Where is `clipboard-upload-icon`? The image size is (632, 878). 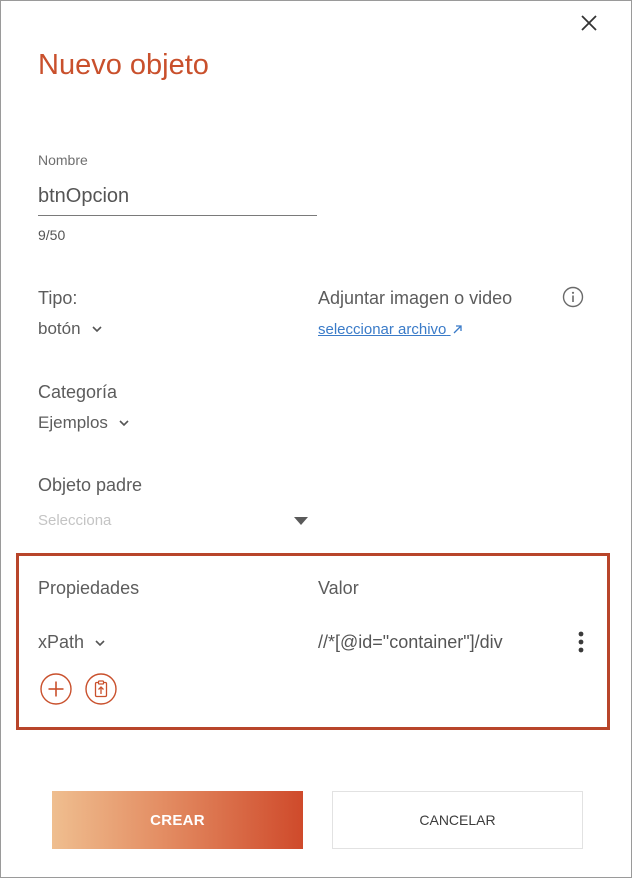 clipboard-upload-icon is located at coordinates (101, 689).